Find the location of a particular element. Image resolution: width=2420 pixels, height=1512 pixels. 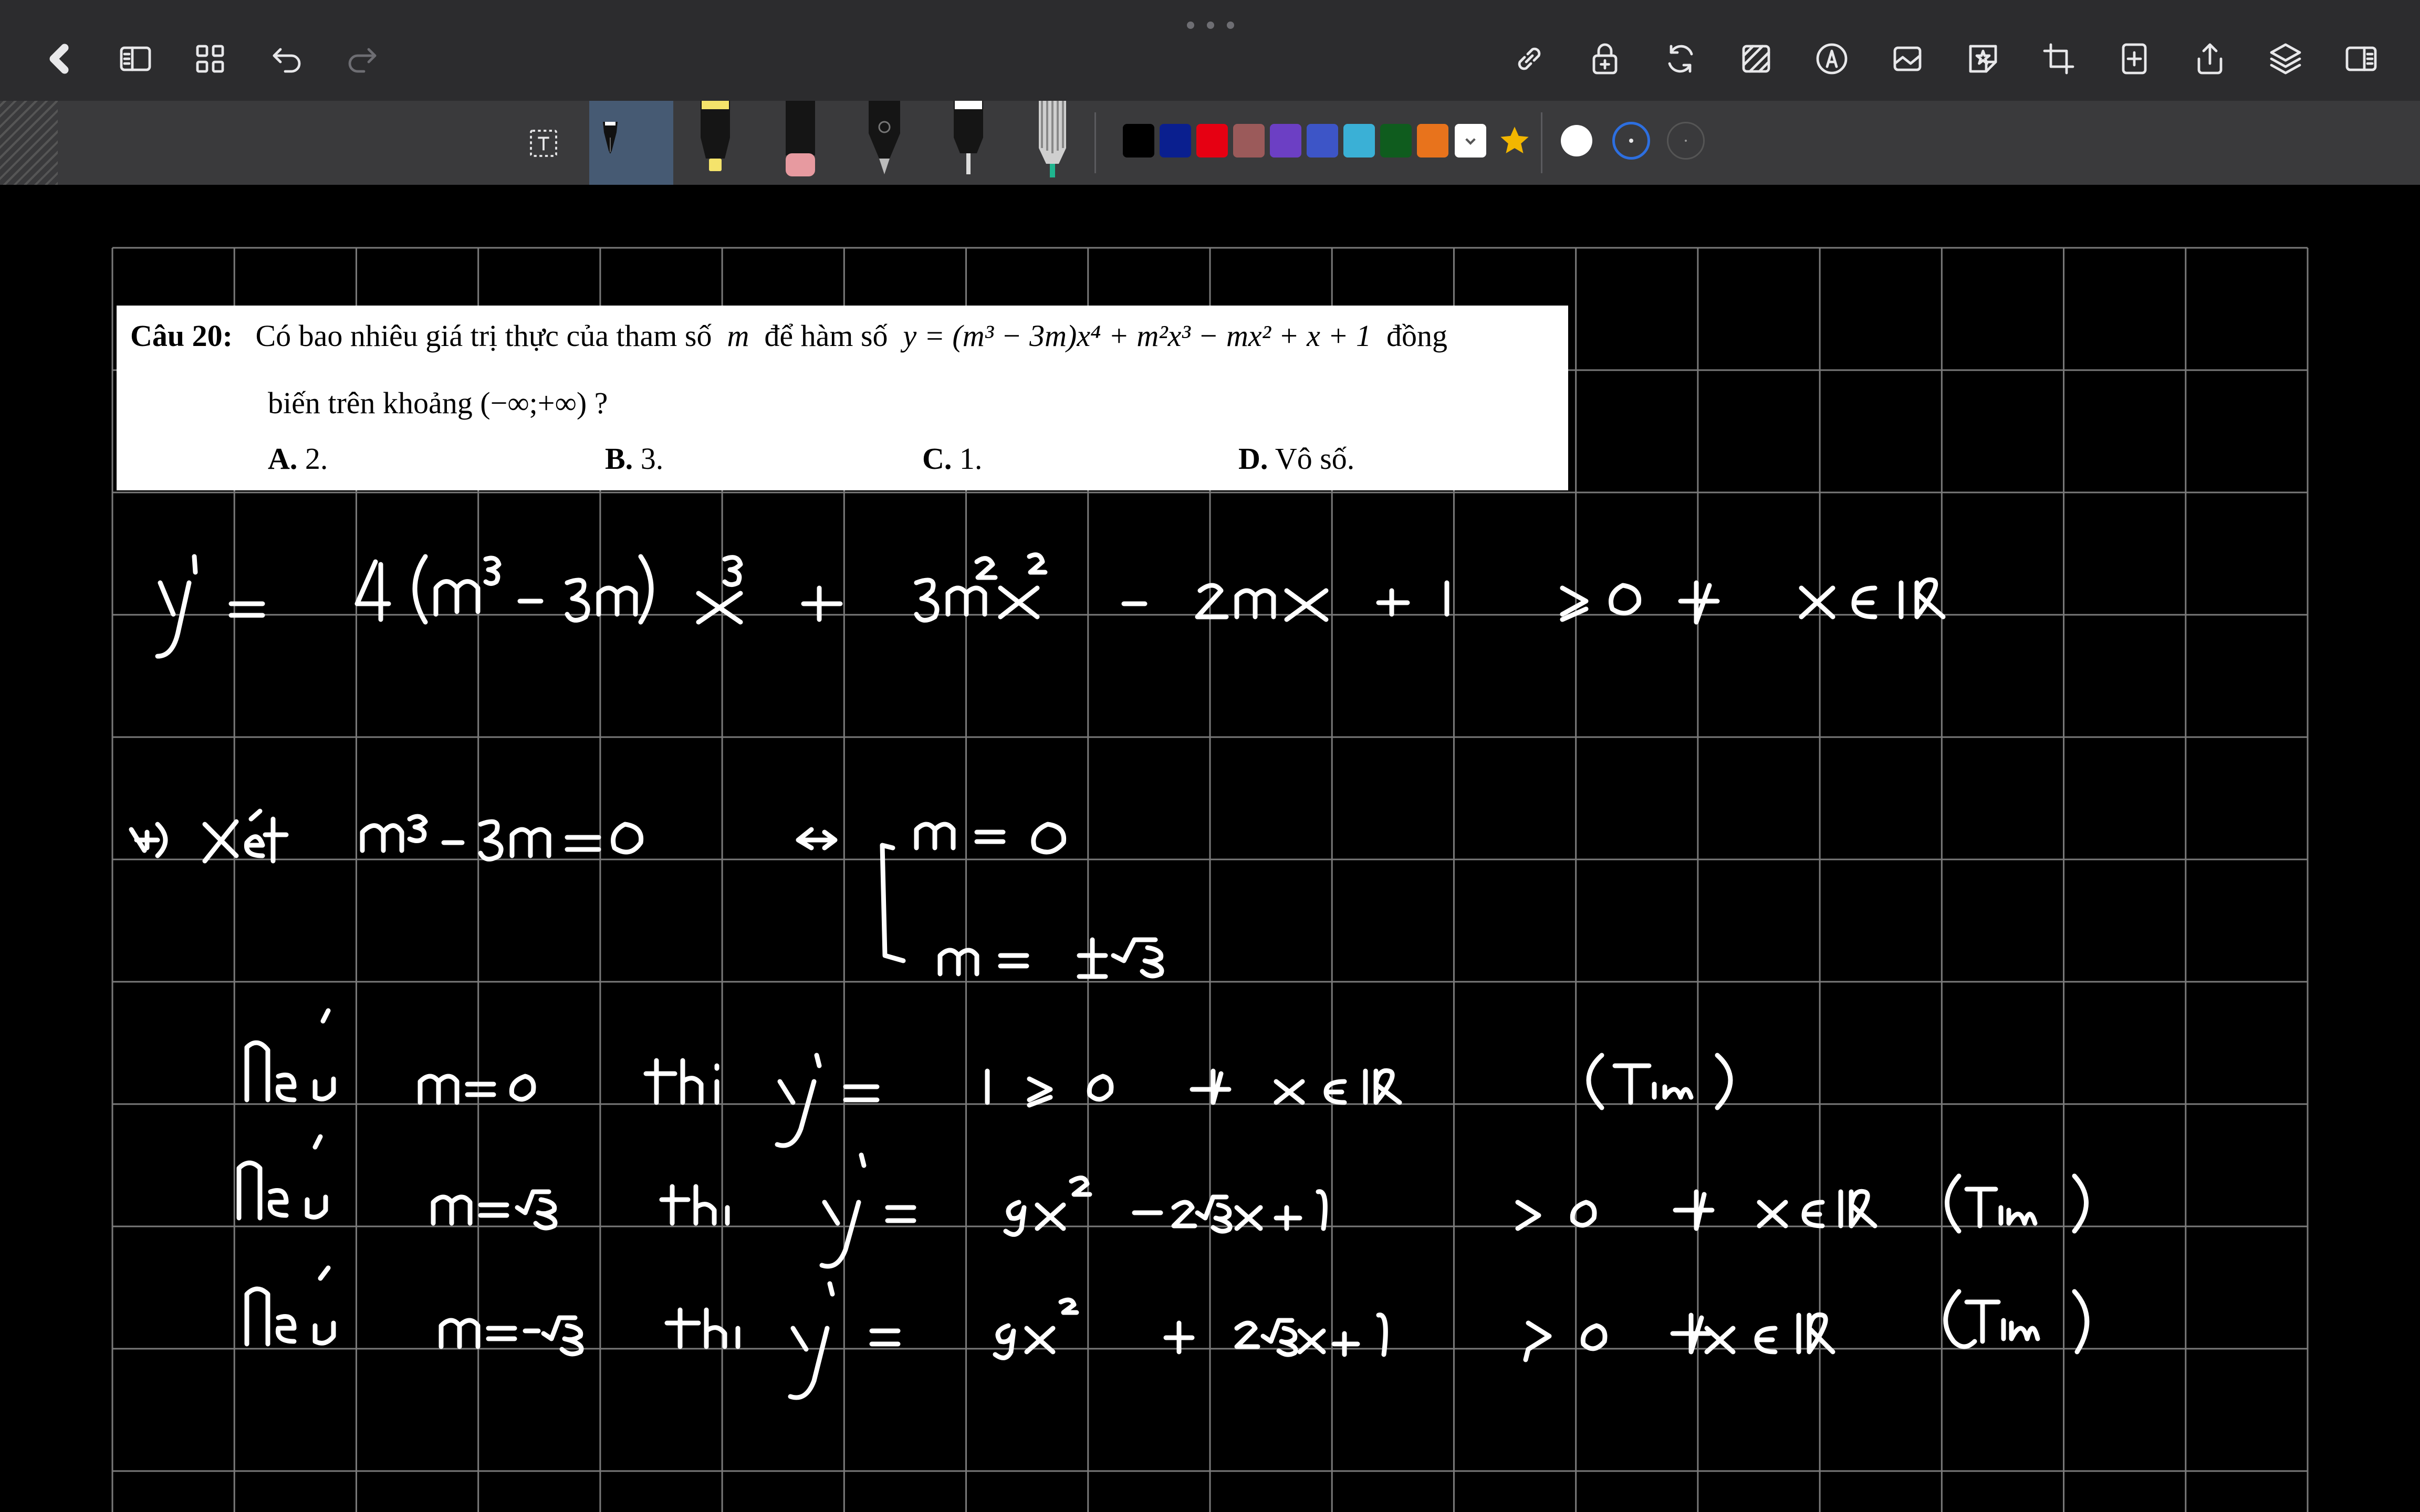

sync-icon is located at coordinates (1680, 59).